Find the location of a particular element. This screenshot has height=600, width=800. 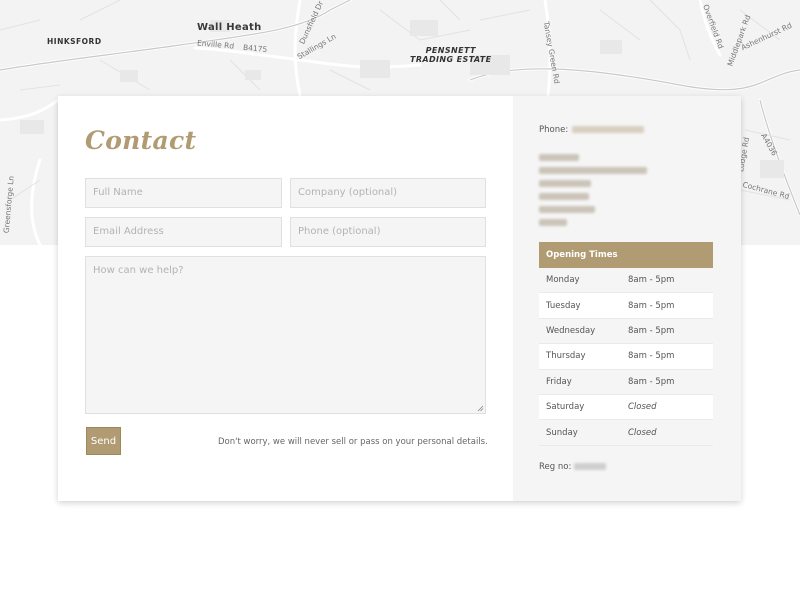

phone-number-redacted is located at coordinates (608, 129).